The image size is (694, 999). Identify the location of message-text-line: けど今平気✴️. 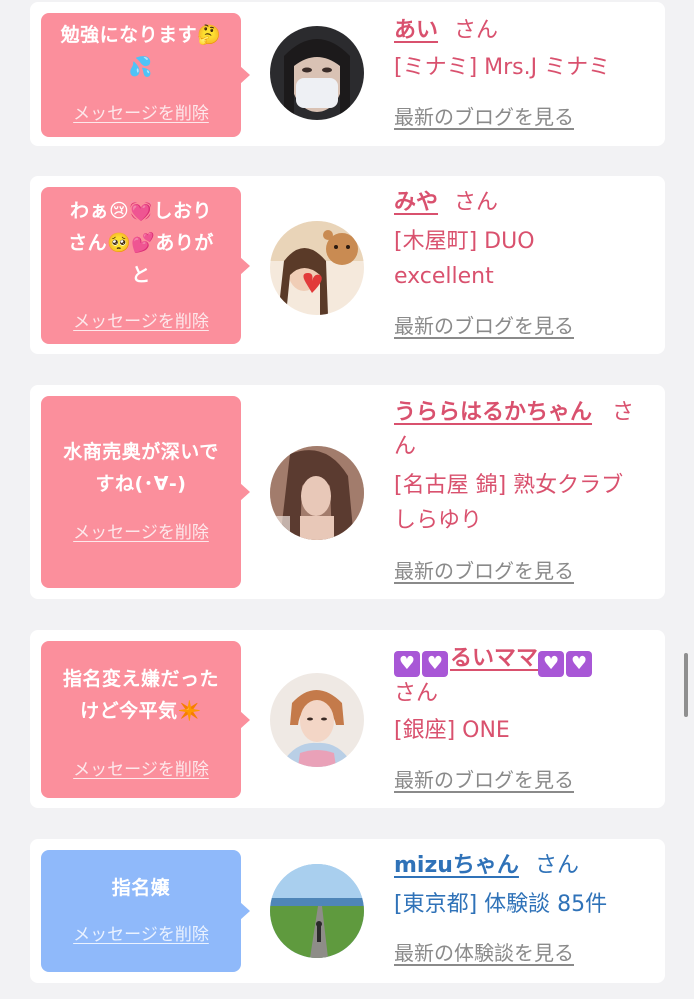
(141, 711).